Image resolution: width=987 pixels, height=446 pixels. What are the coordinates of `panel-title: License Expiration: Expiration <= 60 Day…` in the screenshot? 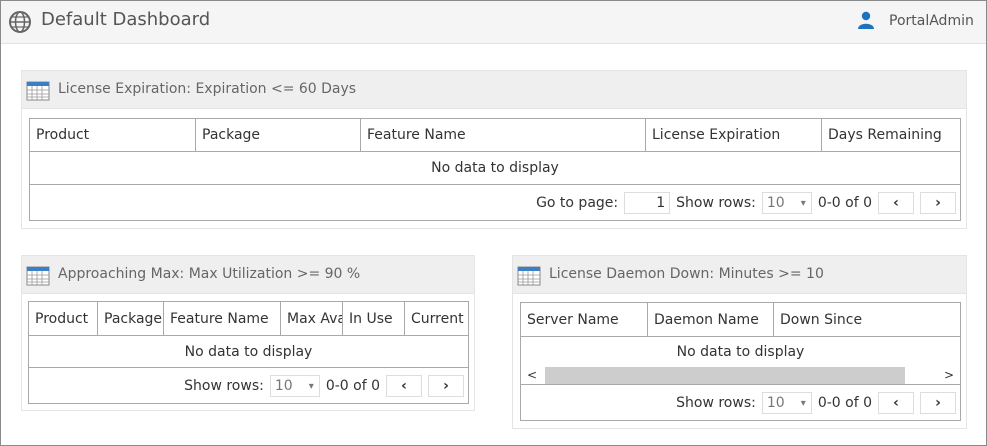 It's located at (207, 89).